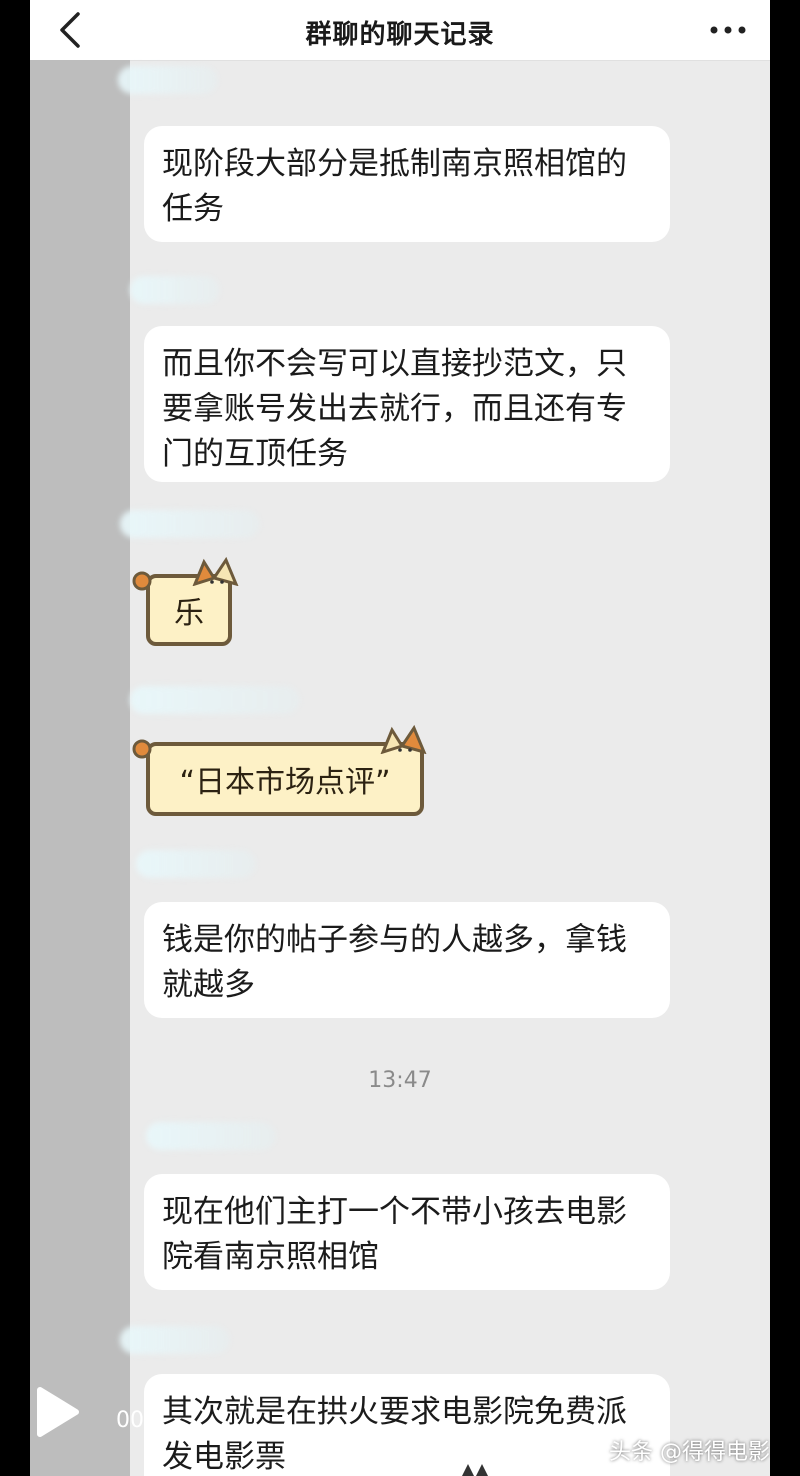  I want to click on left-gutter, so click(80, 768).